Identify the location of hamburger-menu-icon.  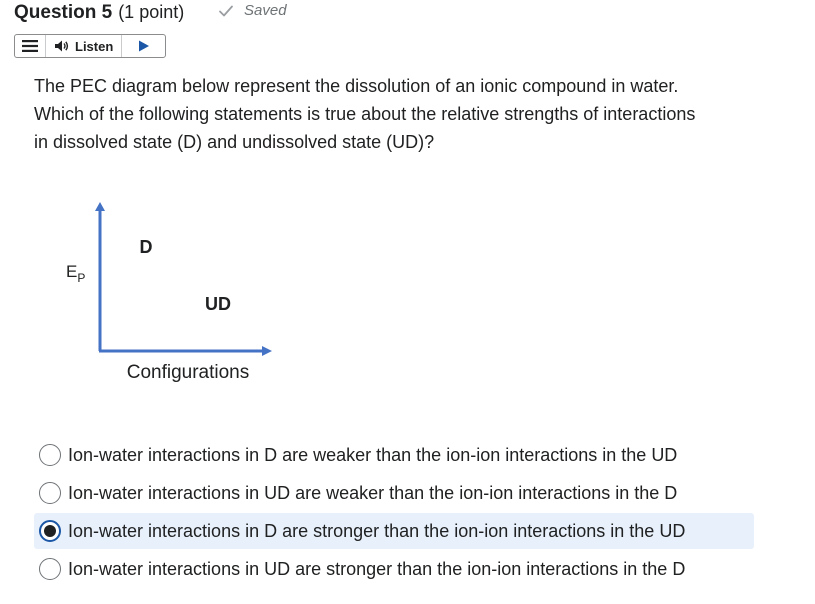
(30, 46).